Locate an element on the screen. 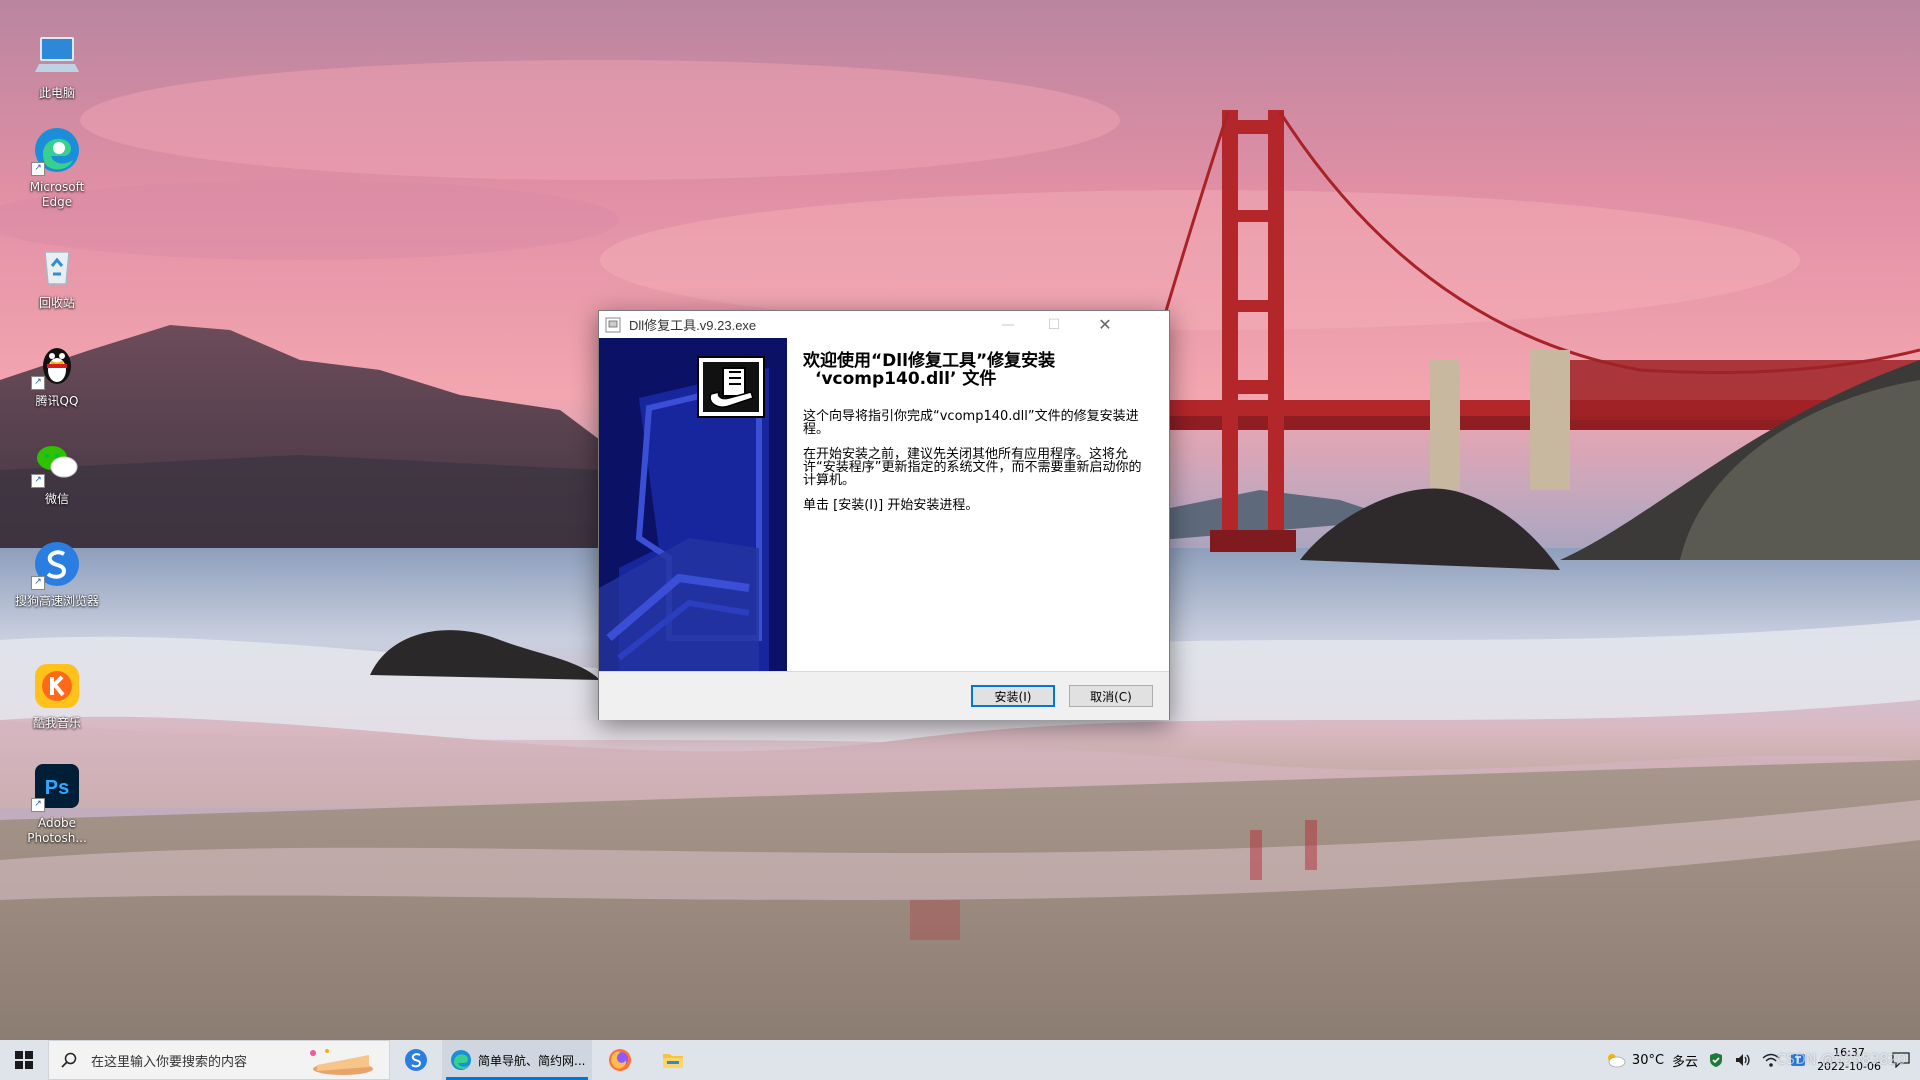  taskbar-app-sogou-browser is located at coordinates (416, 1060).